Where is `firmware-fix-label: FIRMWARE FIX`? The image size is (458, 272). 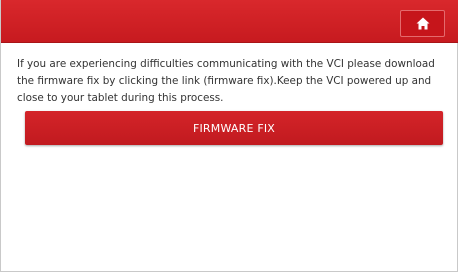
firmware-fix-label: FIRMWARE FIX is located at coordinates (234, 128).